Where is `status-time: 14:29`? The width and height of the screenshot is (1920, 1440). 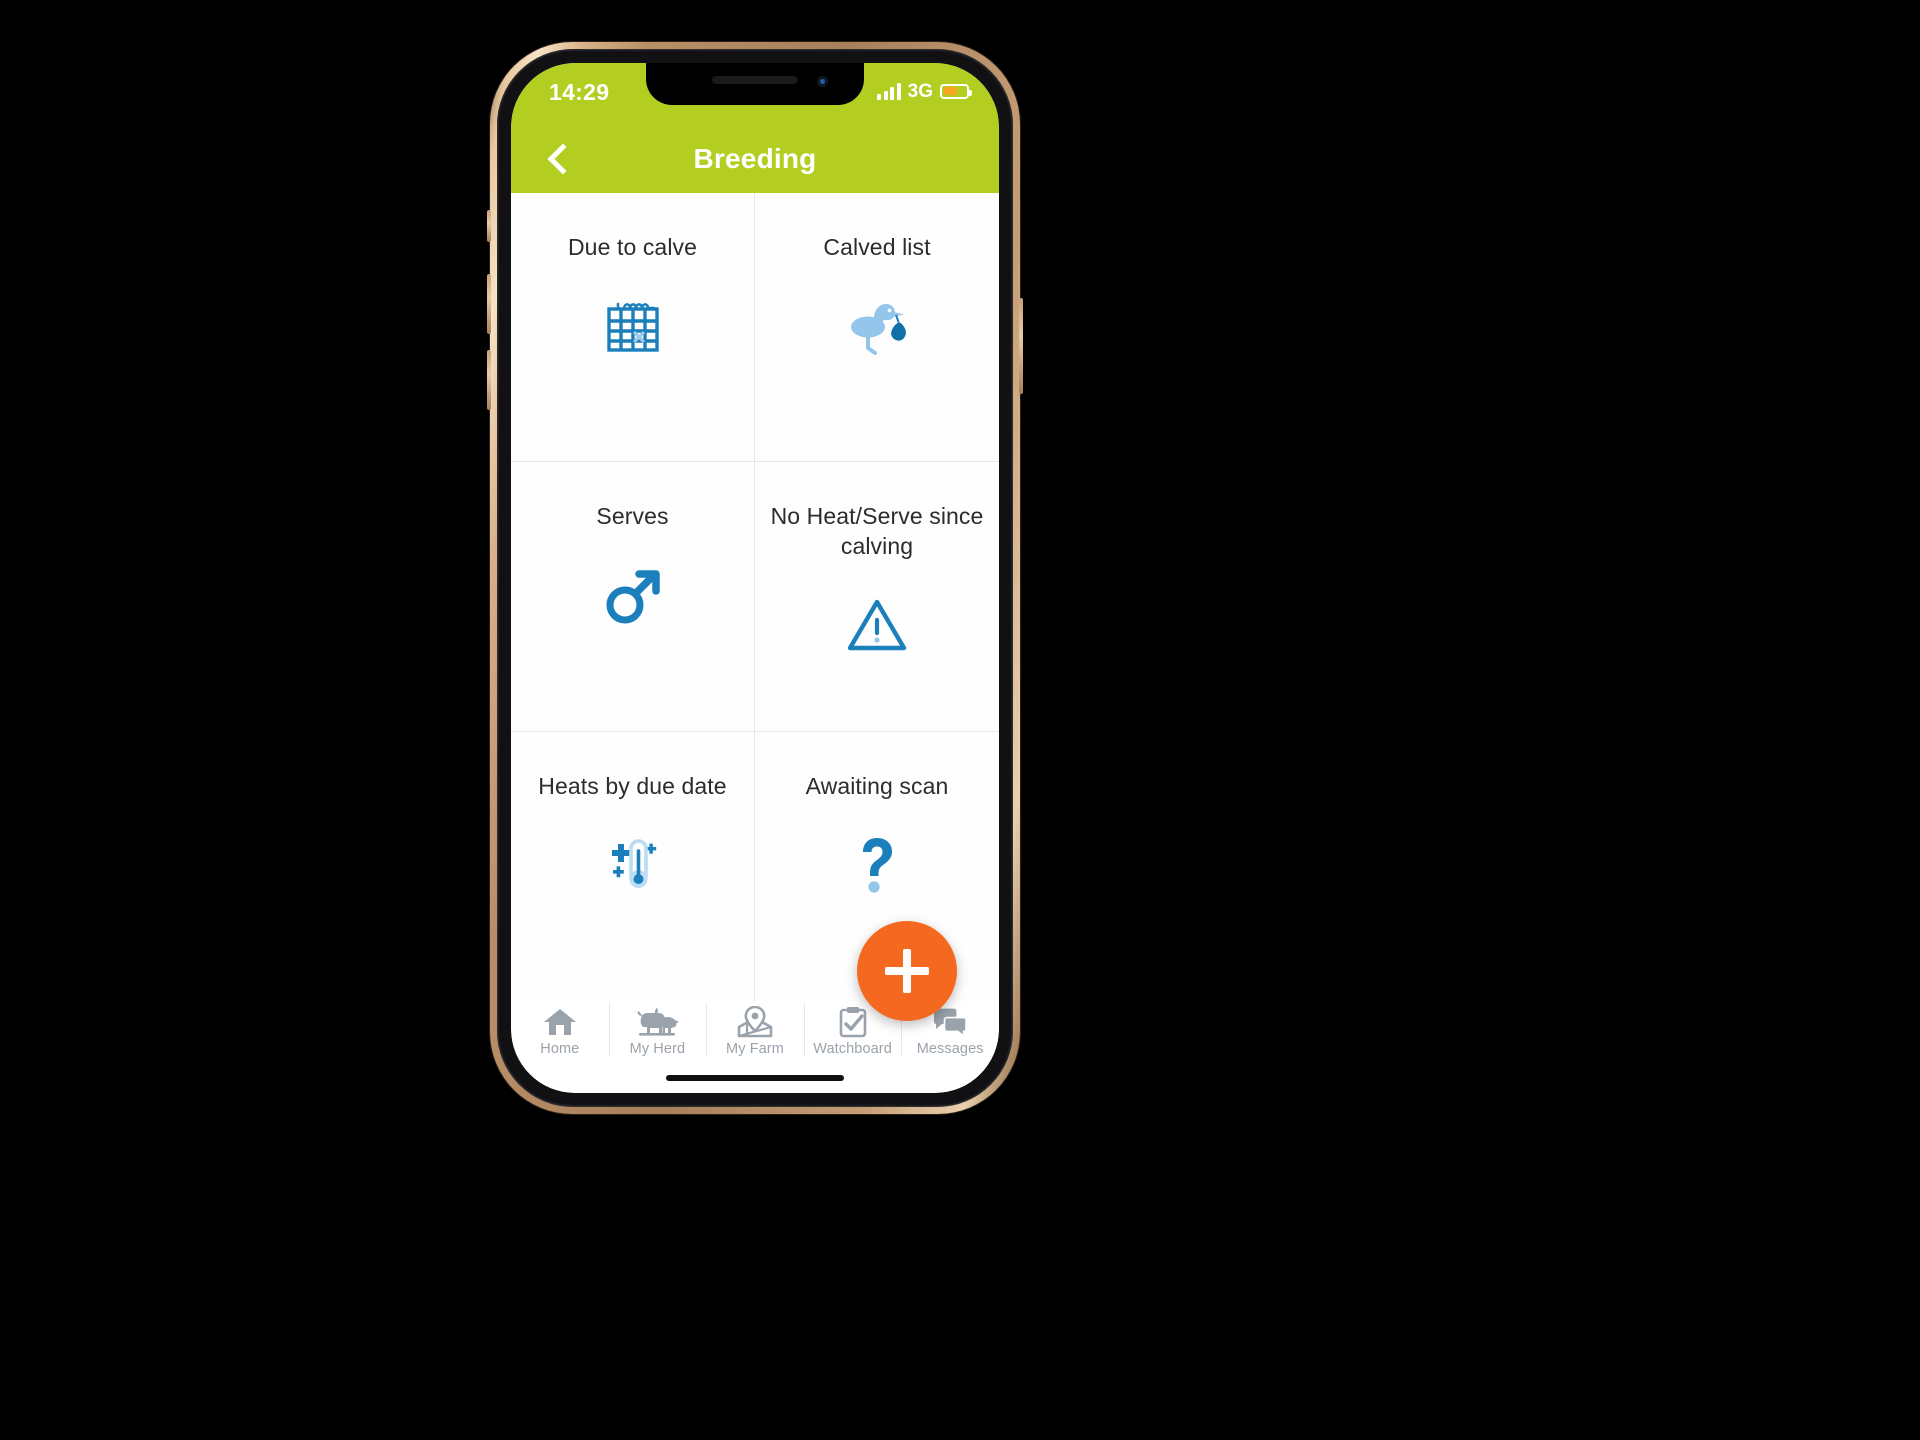
status-time: 14:29 is located at coordinates (579, 92).